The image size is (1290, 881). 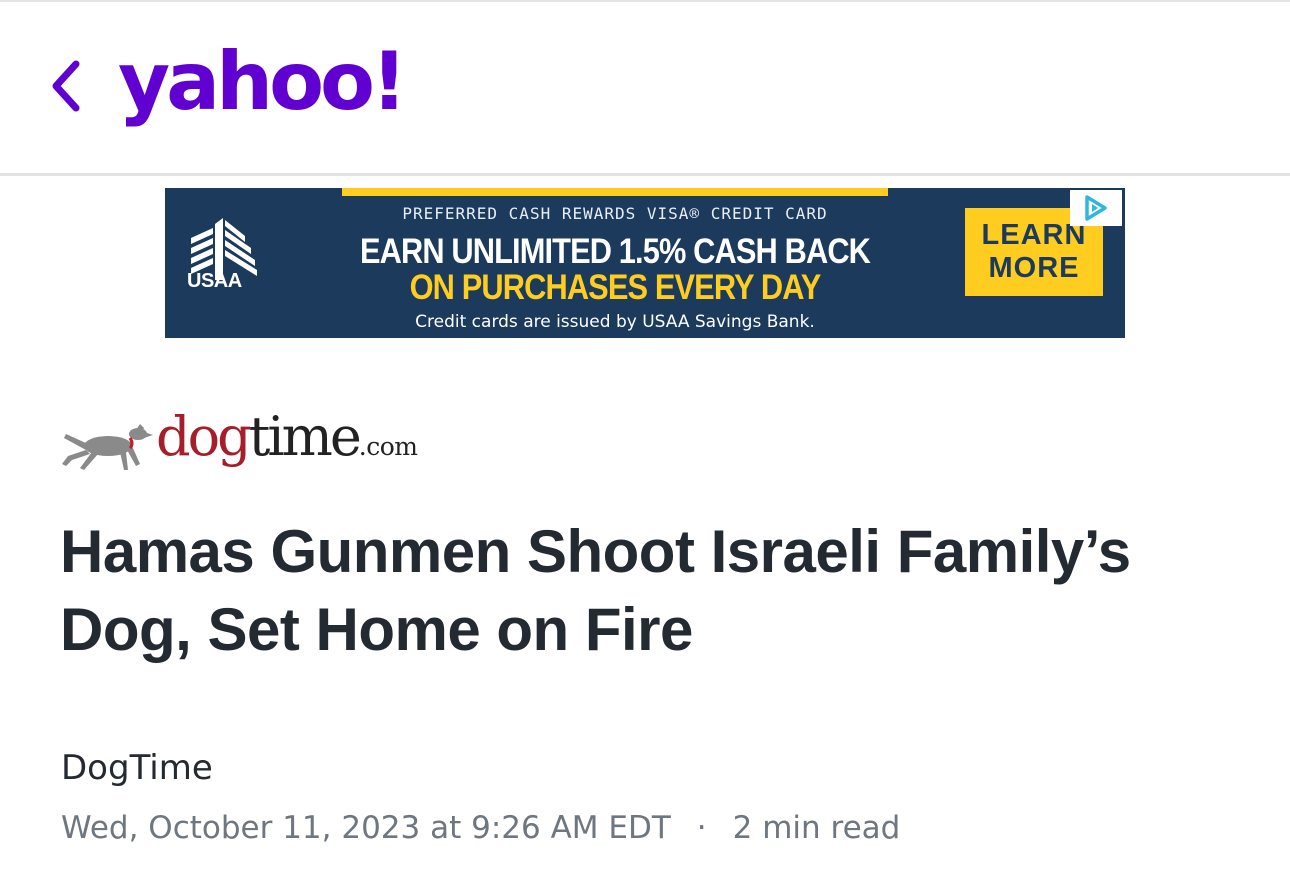 I want to click on ad-accent-bar, so click(x=615, y=192).